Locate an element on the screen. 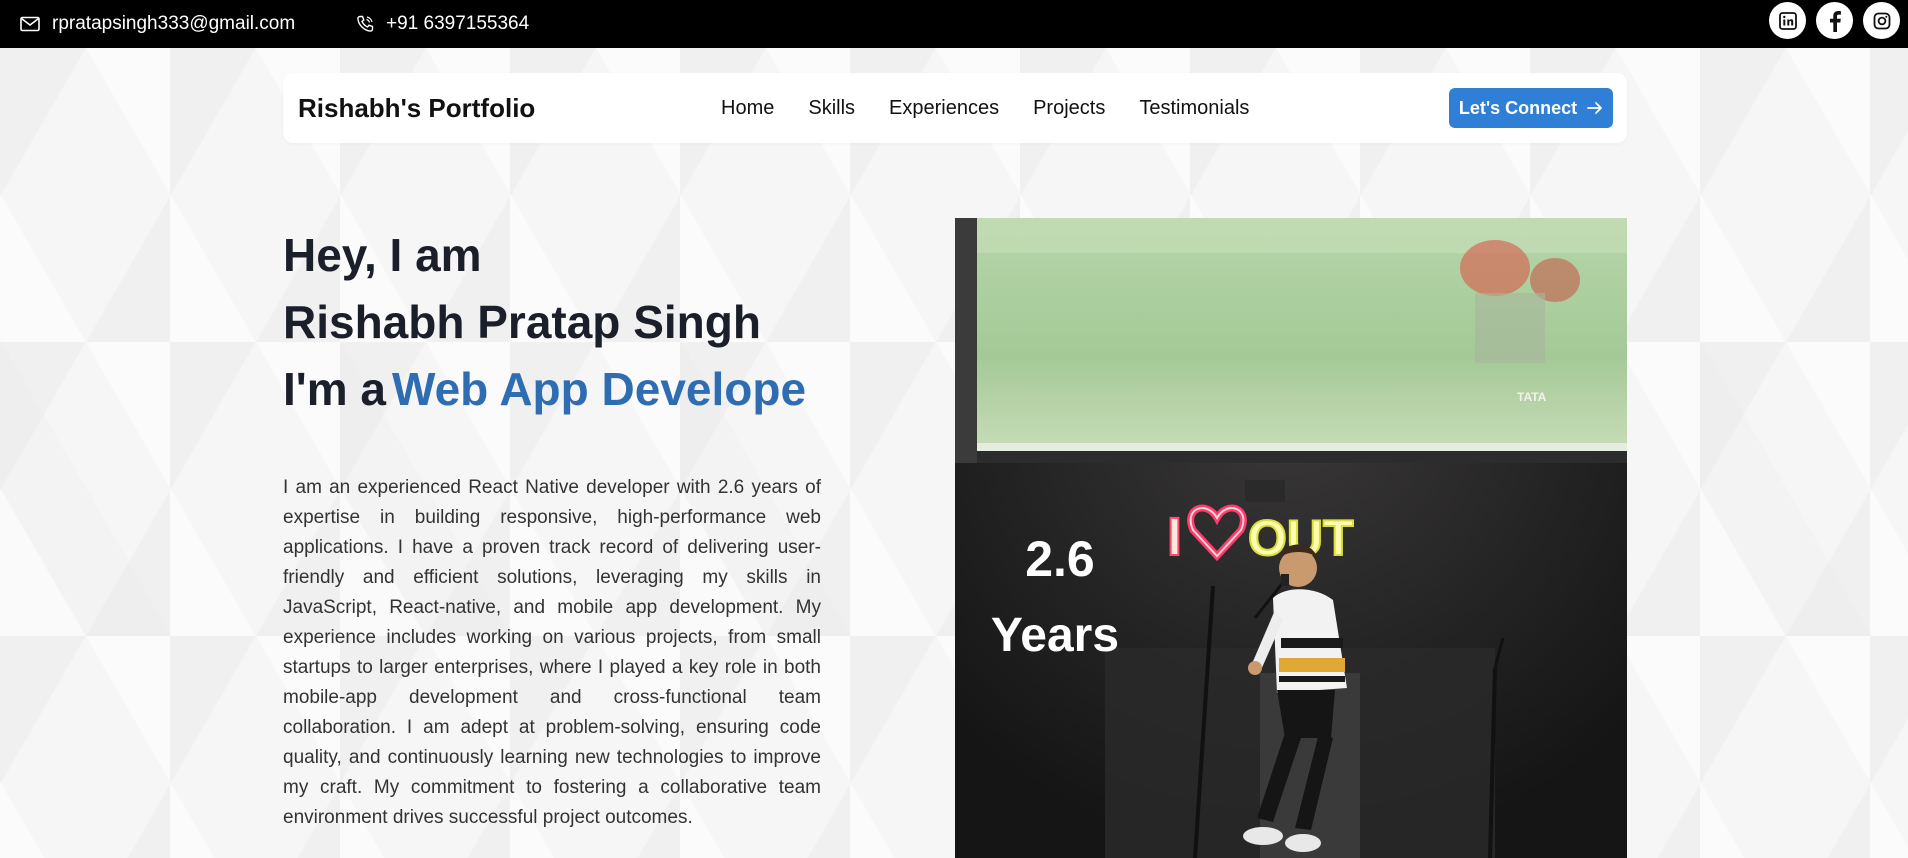  brand-logo: Rishabh's Portfolio is located at coordinates (416, 108).